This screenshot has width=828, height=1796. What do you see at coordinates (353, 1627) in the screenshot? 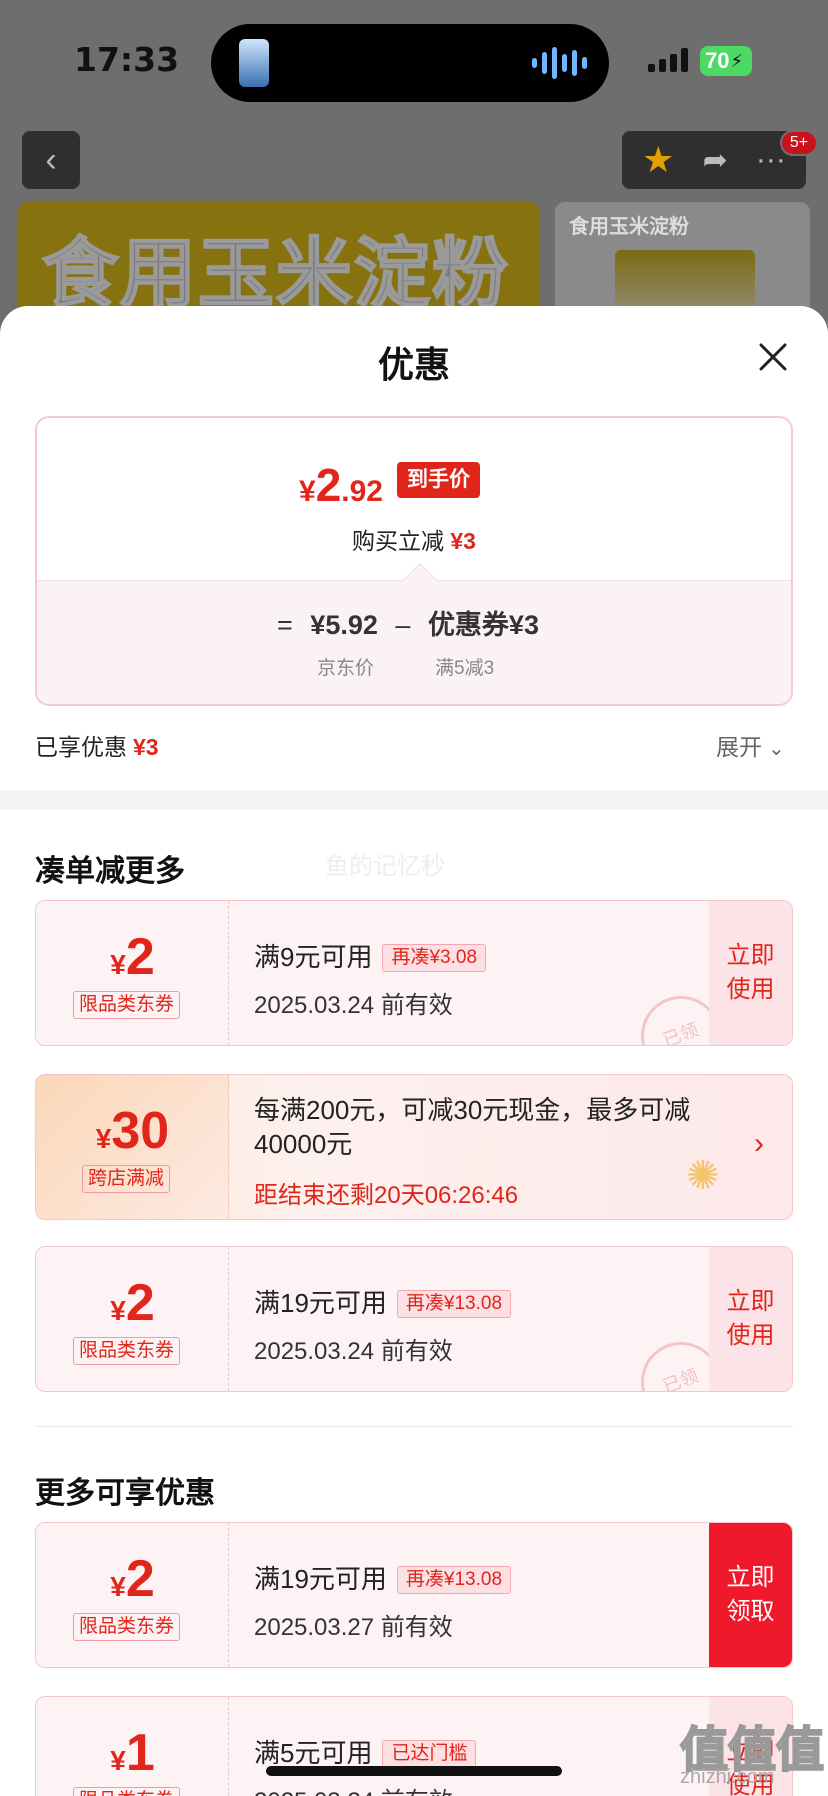
I see `coupon-expiry: 2025.03.27 前有效` at bounding box center [353, 1627].